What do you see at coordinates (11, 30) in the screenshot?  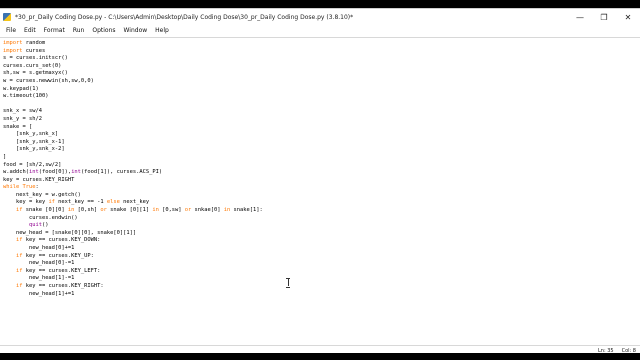 I see `menu-file: File` at bounding box center [11, 30].